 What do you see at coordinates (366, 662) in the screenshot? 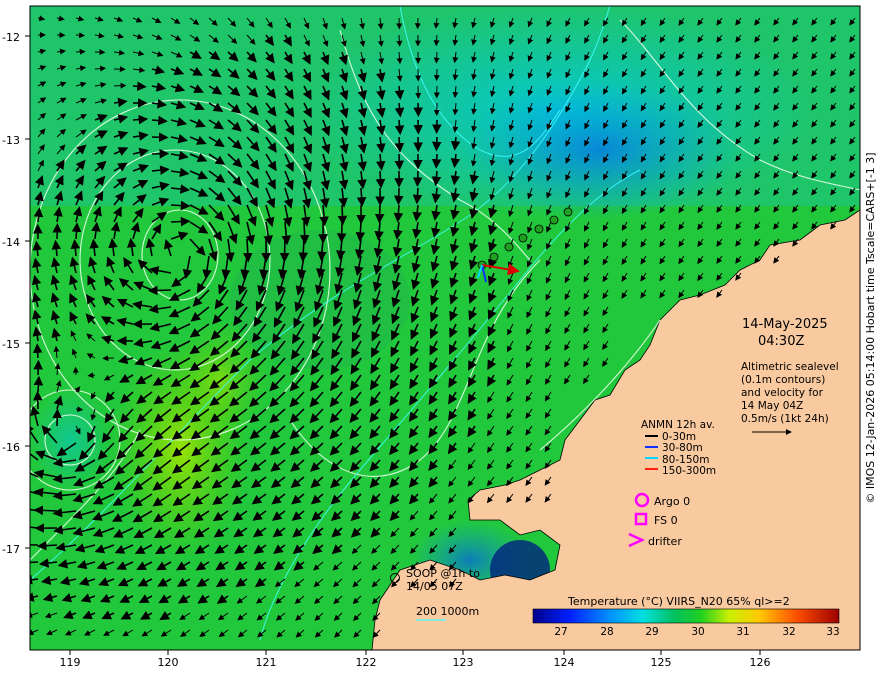
I see `lon-tick: 122` at bounding box center [366, 662].